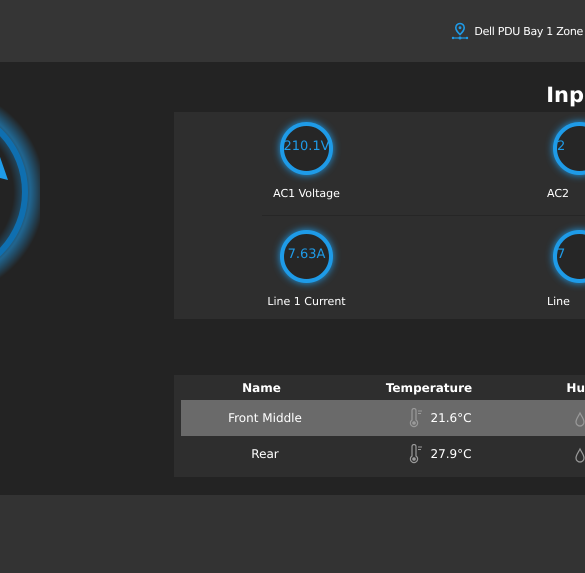 The image size is (585, 573). I want to click on location-pin-icon, so click(460, 31).